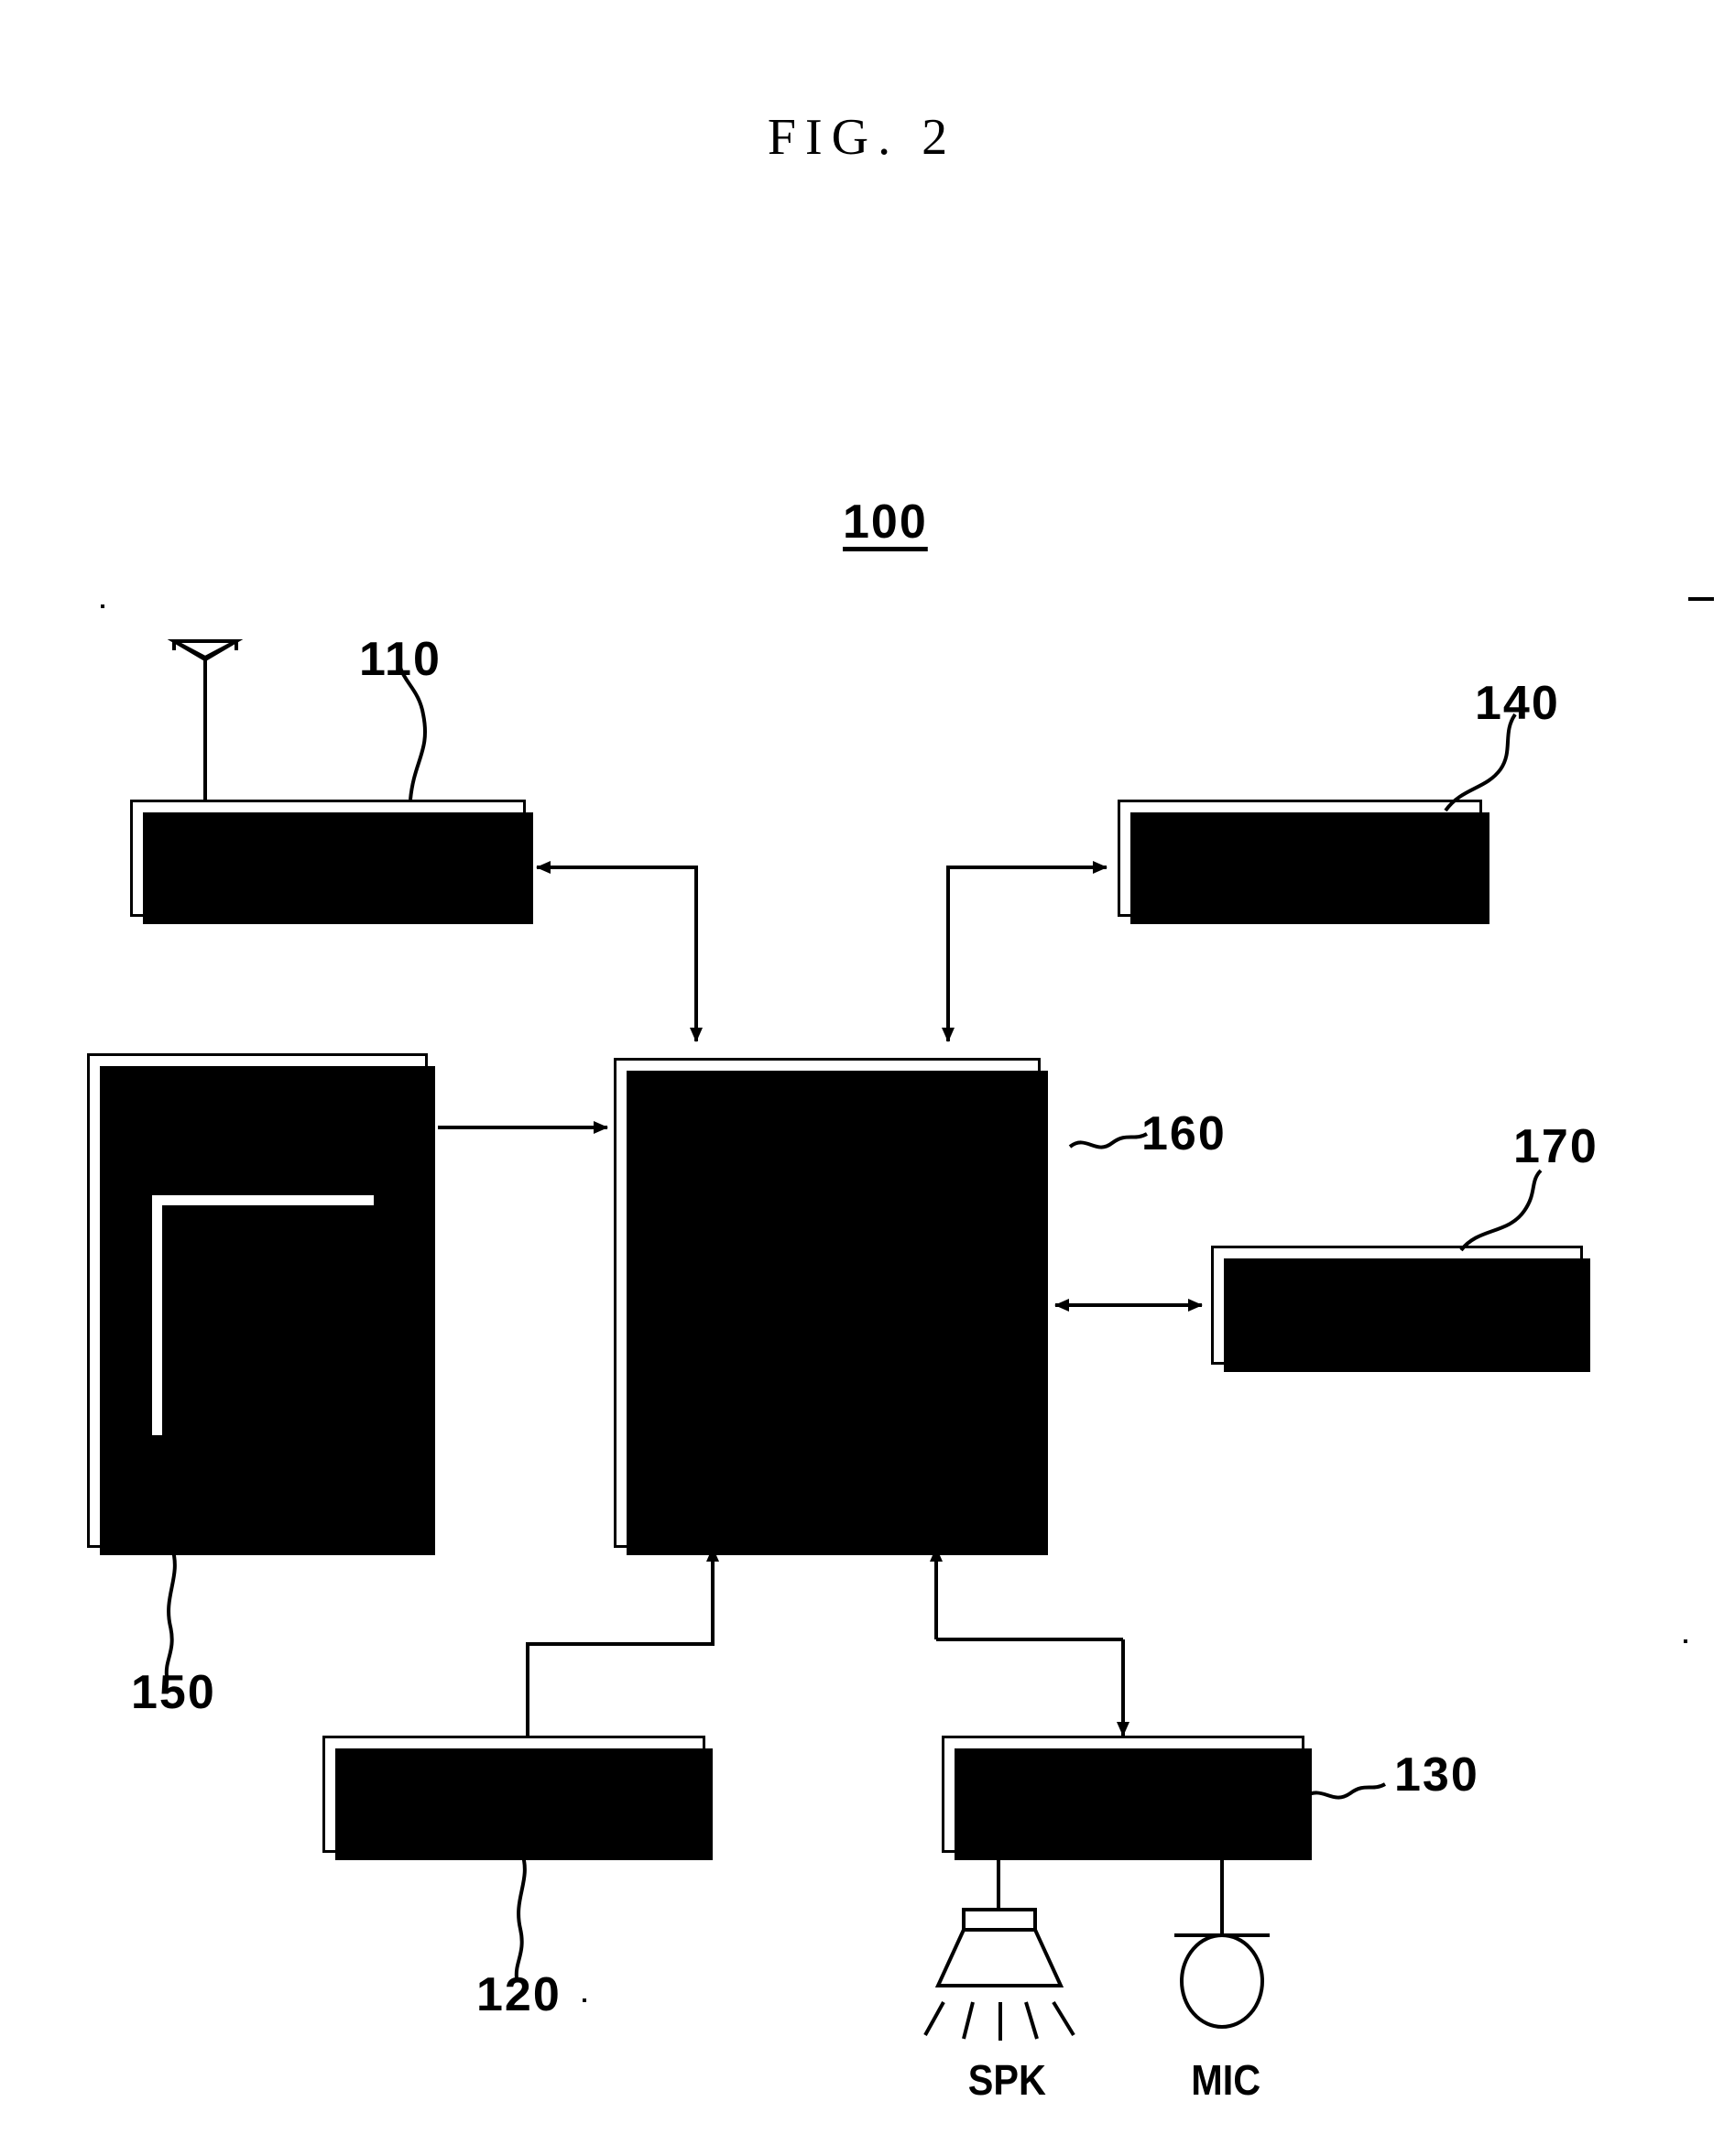 The width and height of the screenshot is (1724, 2156). I want to click on block-audio-processing-unit: AUDIO PROCESSING UNIT, so click(1127, 1798).